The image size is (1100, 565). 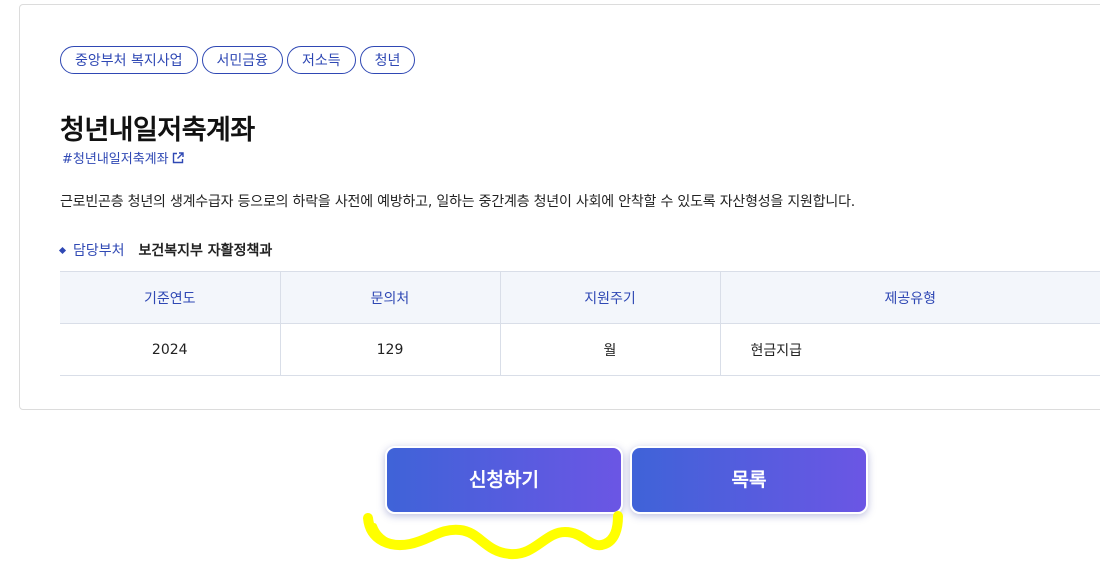 What do you see at coordinates (390, 349) in the screenshot?
I see `cell-contact: 129` at bounding box center [390, 349].